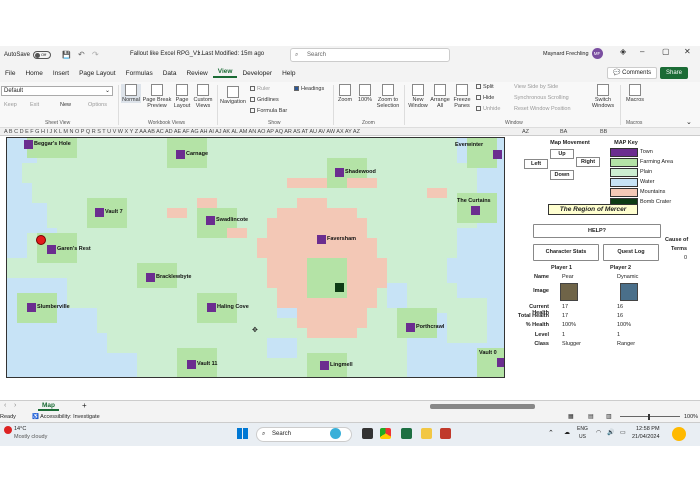 The height and width of the screenshot is (500, 700). Describe the element at coordinates (197, 154) in the screenshot. I see `town-label: Carnage` at that location.